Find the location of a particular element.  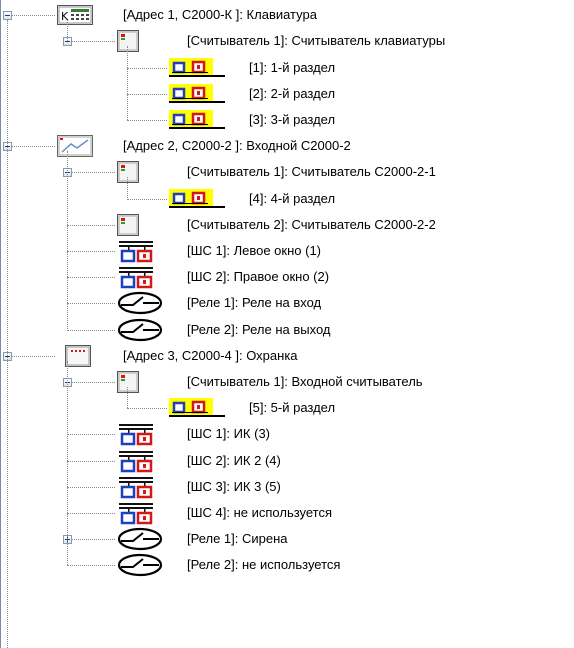

tree-node-label: [Адрес 3, С2000-4 ]: Охранка is located at coordinates (210, 355).